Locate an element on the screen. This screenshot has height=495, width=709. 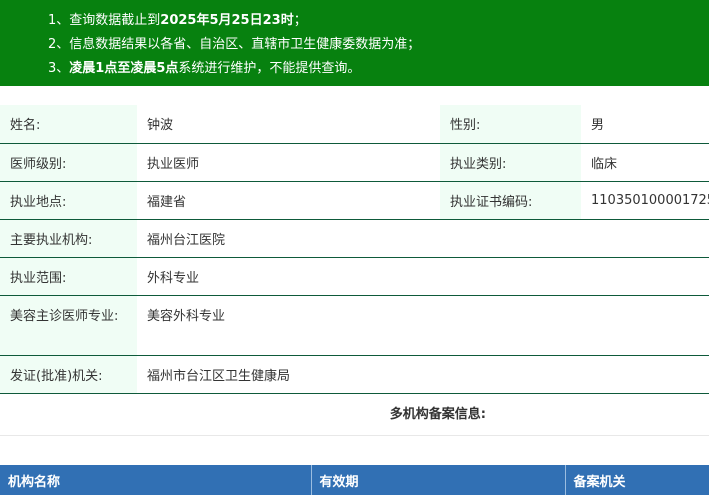
gender-value: 男 is located at coordinates (645, 124).